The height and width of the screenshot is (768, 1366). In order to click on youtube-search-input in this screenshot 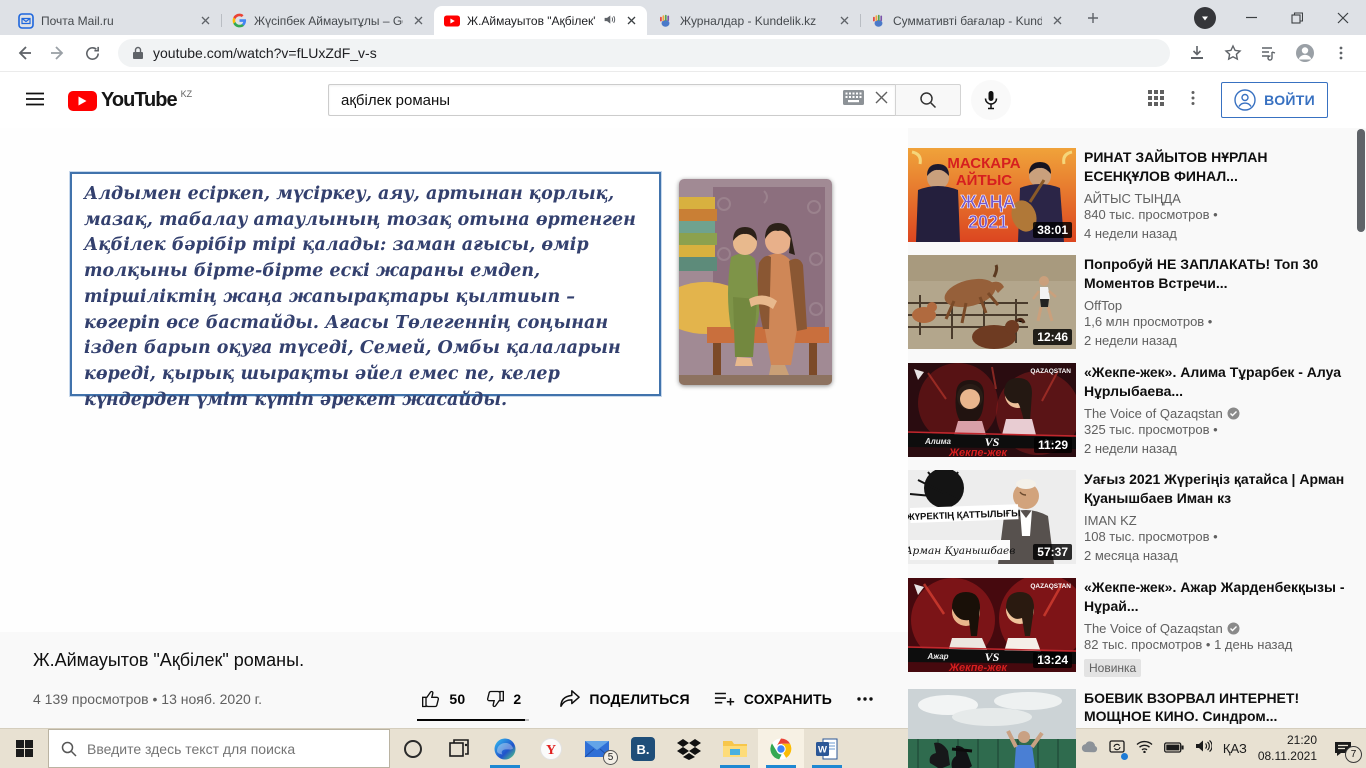, I will do `click(592, 100)`.